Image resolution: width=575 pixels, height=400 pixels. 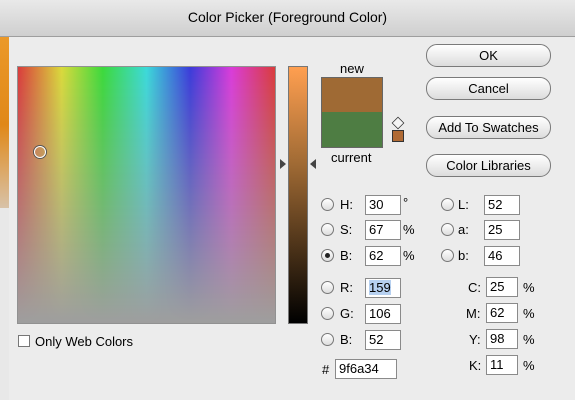 I want to click on saturation-radio, so click(x=327, y=229).